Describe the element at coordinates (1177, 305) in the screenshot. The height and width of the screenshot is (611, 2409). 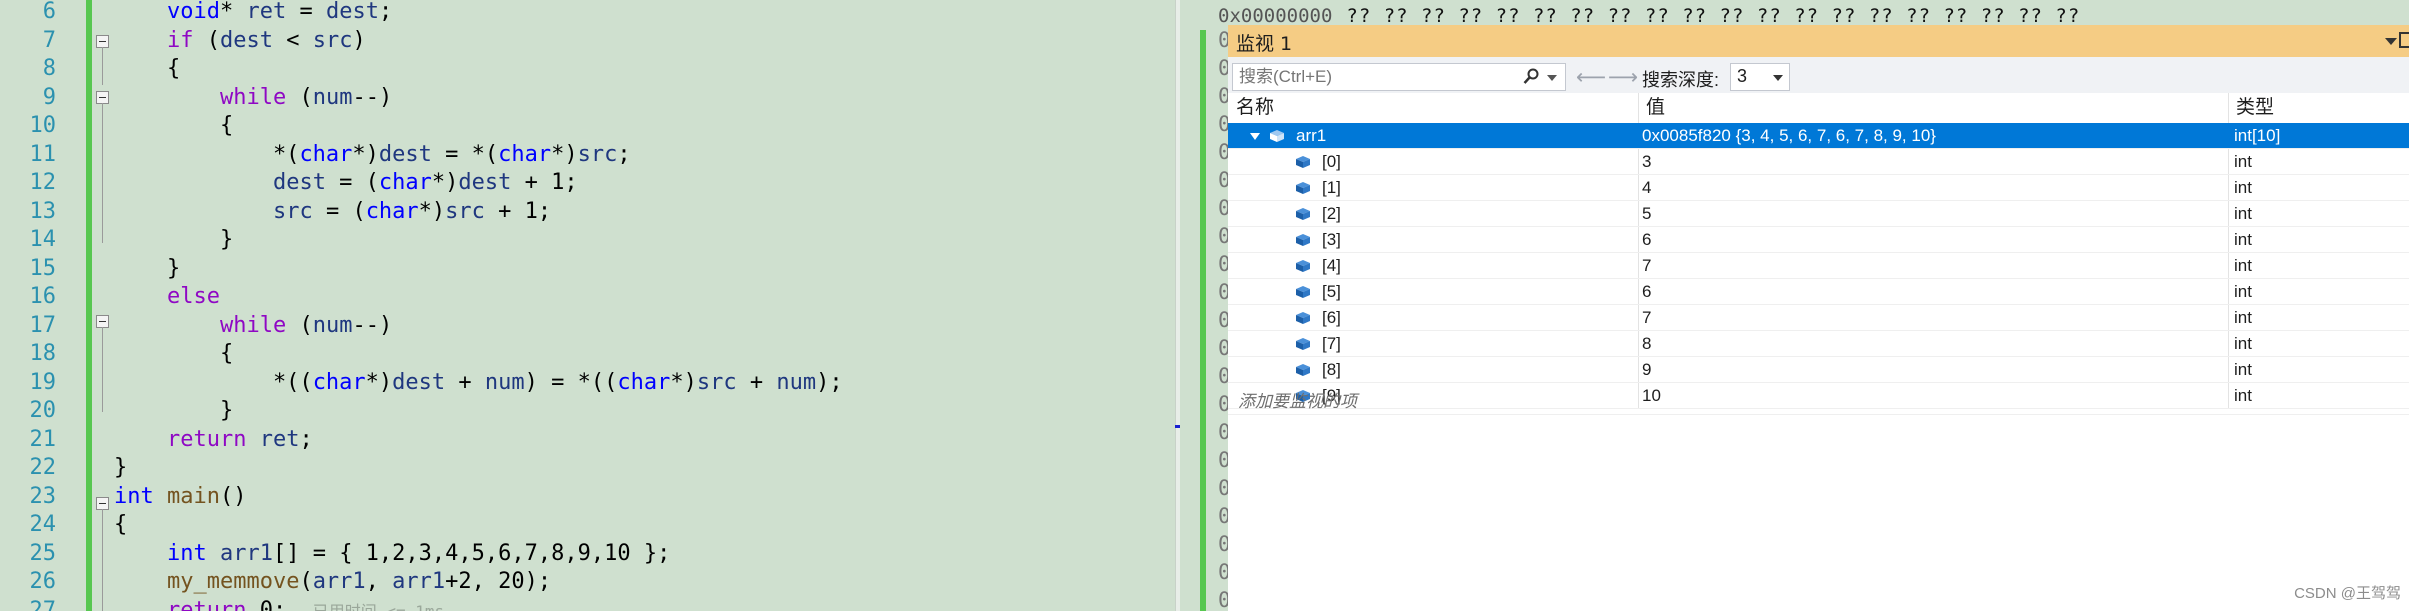
I see `editor-vertical-scrollbar` at that location.